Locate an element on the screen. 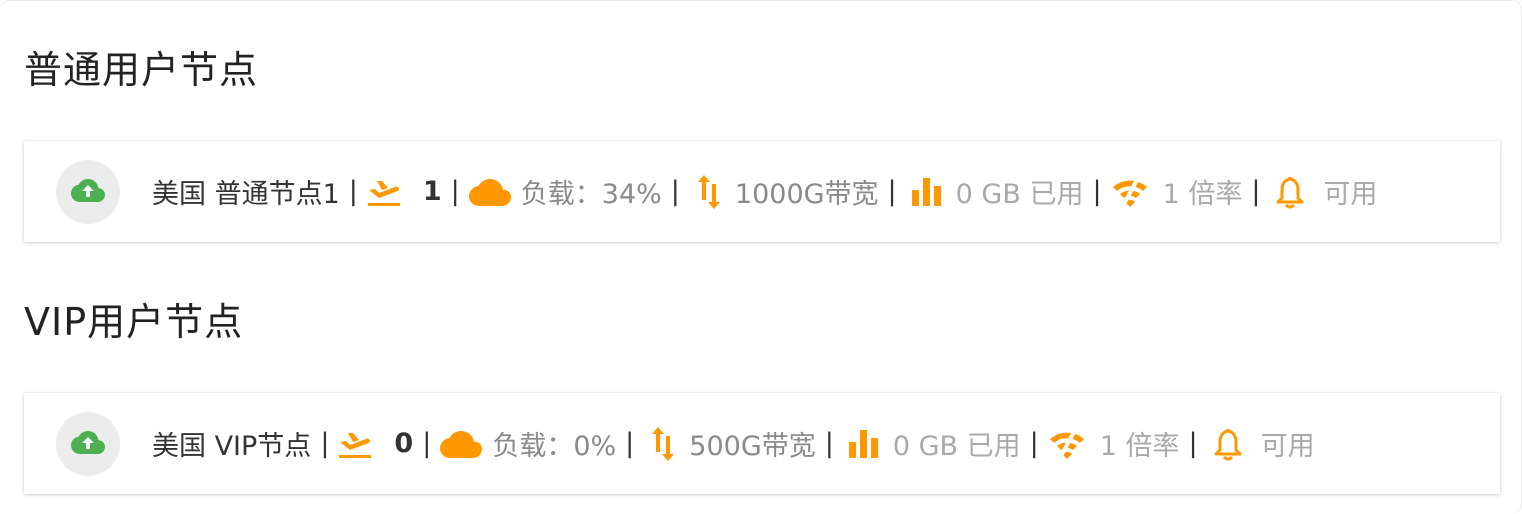 The image size is (1522, 514). node-load: 负载：34% is located at coordinates (591, 194).